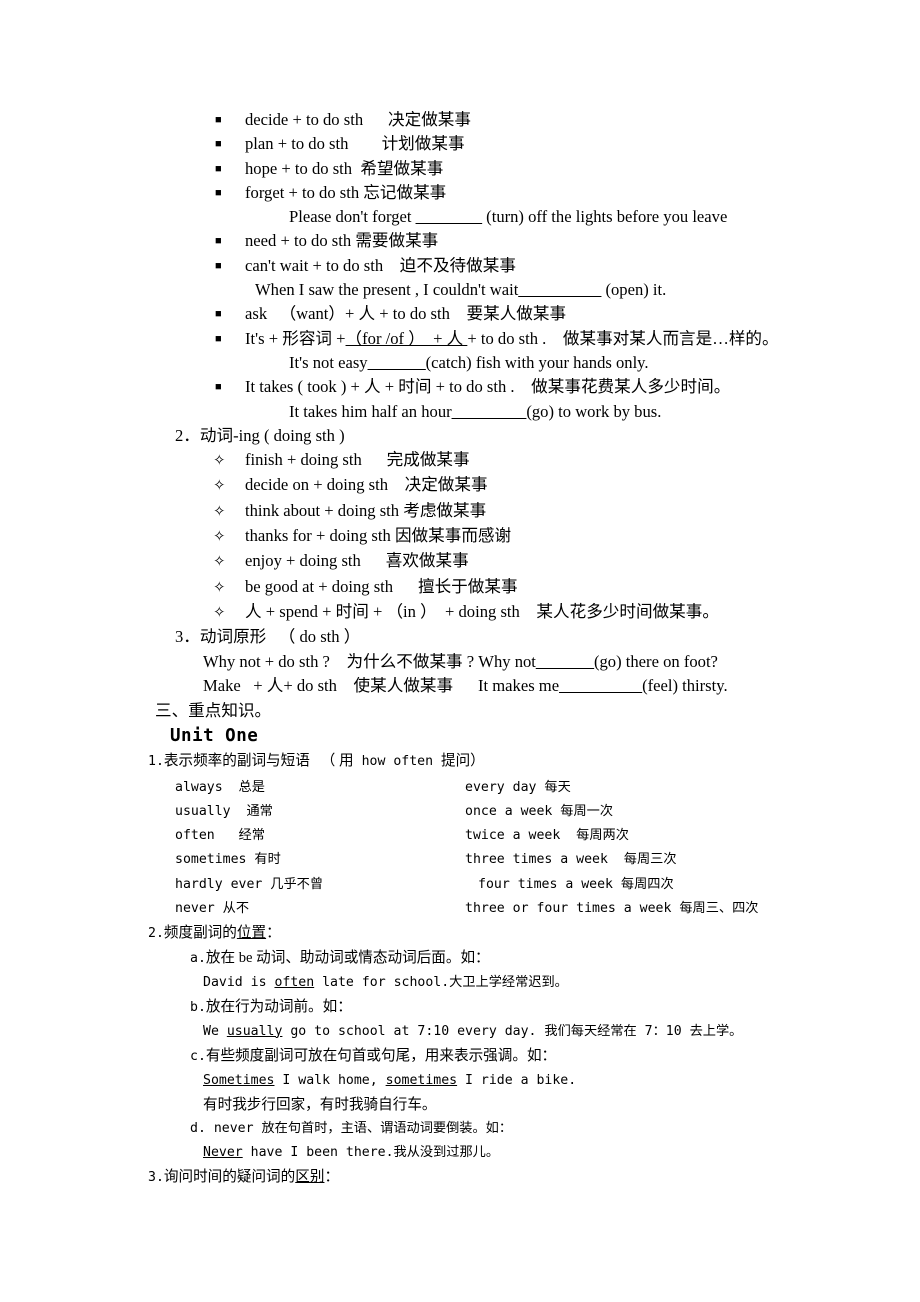  Describe the element at coordinates (254, 1031) in the screenshot. I see `example-underlined: usually` at that location.